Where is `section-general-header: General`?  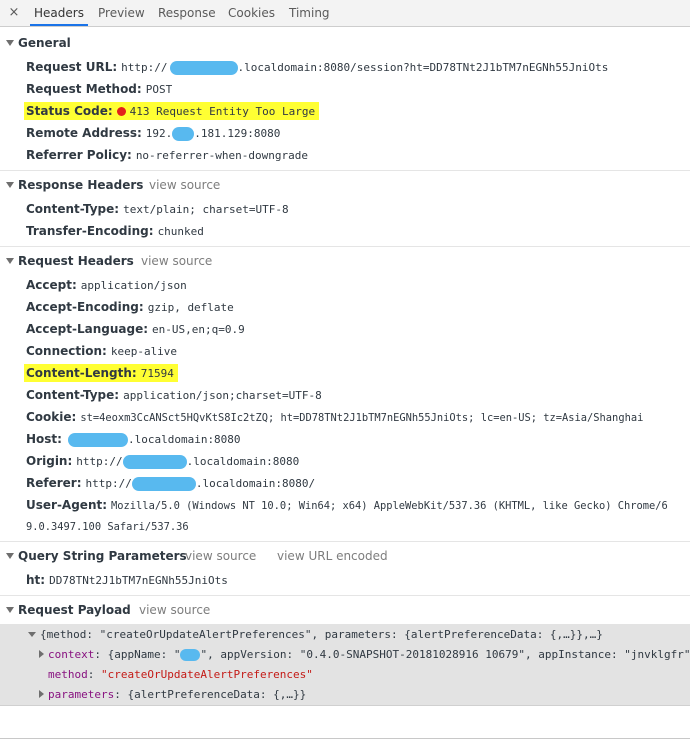 section-general-header: General is located at coordinates (38, 43).